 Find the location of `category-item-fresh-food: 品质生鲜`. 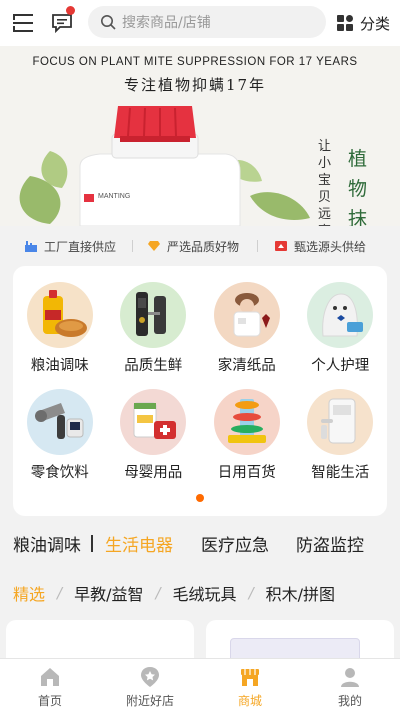

category-item-fresh-food: 品质生鲜 is located at coordinates (154, 328).